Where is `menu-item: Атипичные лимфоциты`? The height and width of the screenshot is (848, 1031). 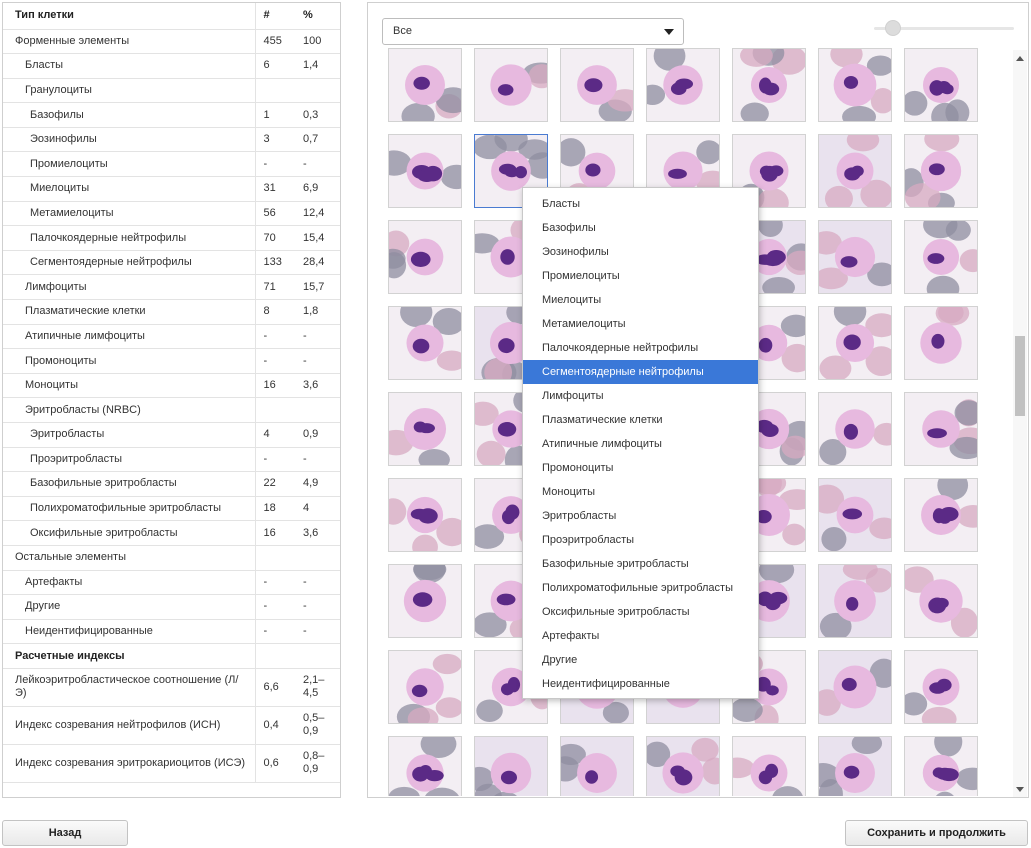 menu-item: Атипичные лимфоциты is located at coordinates (640, 444).